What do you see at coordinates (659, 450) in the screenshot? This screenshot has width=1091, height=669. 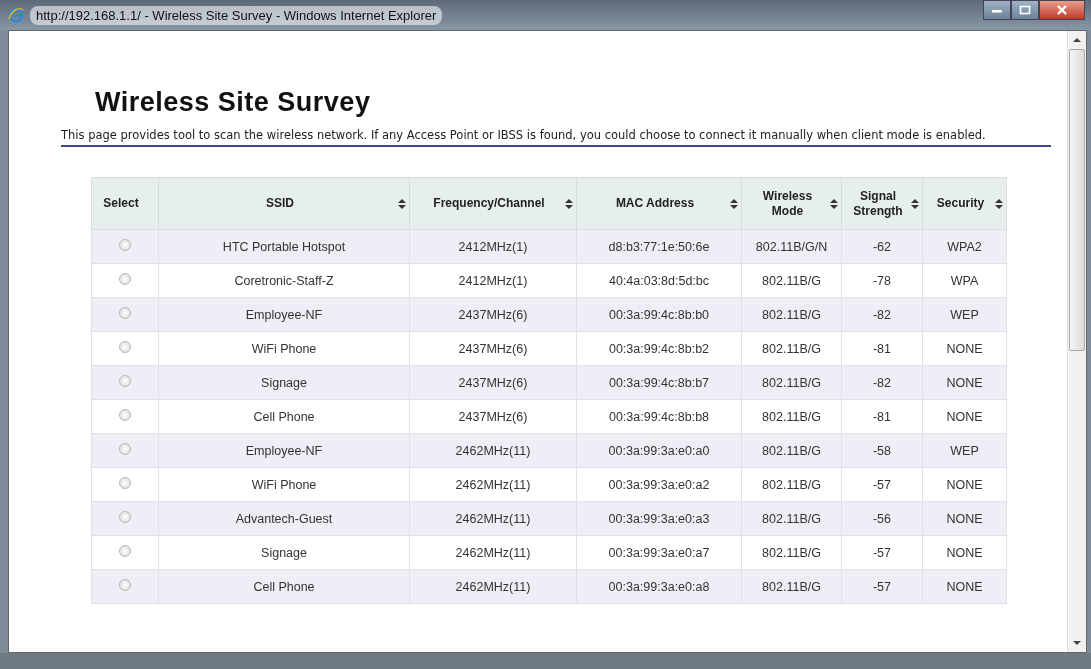 I see `mac-address-cell: 00:3a:99:3a:e0:a0` at bounding box center [659, 450].